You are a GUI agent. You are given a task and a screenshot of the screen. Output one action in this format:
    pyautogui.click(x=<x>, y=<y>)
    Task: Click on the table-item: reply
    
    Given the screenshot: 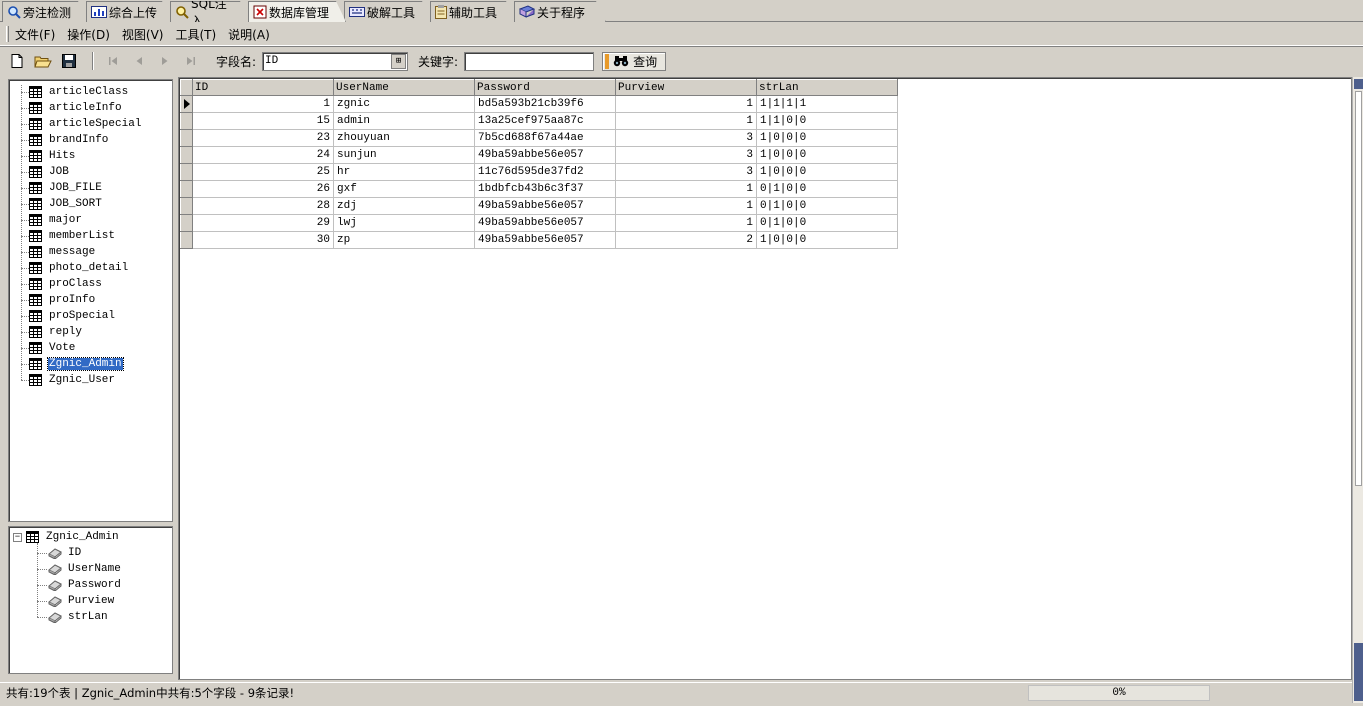 What is the action you would take?
    pyautogui.click(x=56, y=332)
    